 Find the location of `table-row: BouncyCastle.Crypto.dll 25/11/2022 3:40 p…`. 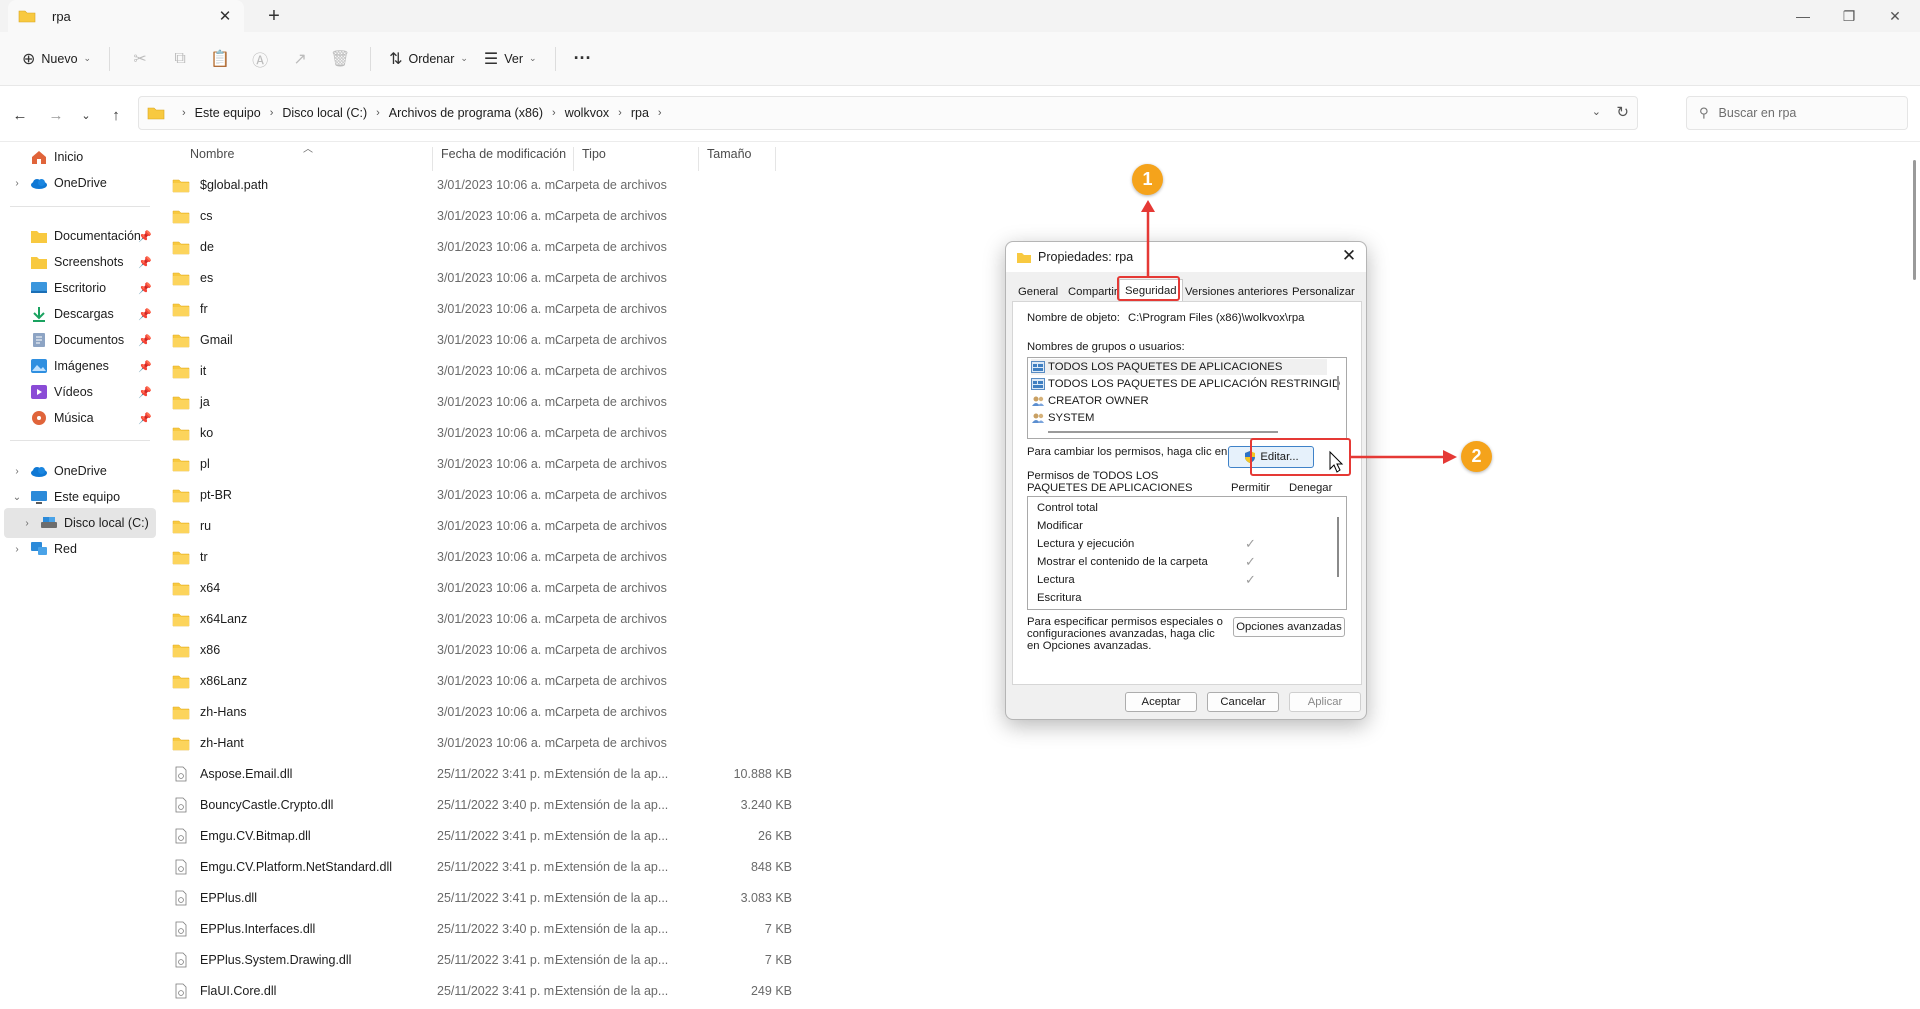

table-row: BouncyCastle.Crypto.dll 25/11/2022 3:40 p… is located at coordinates (482, 804).